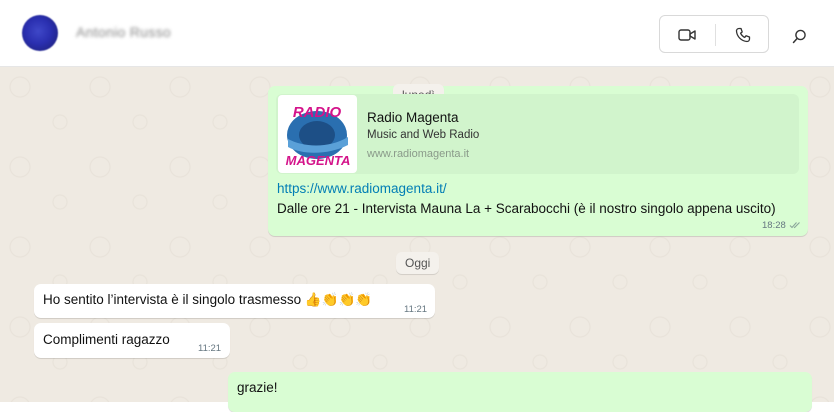 This screenshot has width=834, height=412. What do you see at coordinates (774, 225) in the screenshot?
I see `message-time: 18:28` at bounding box center [774, 225].